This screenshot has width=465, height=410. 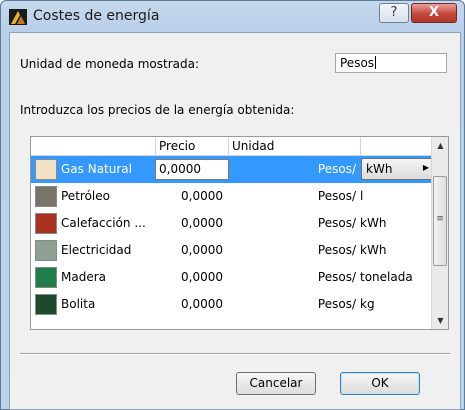 I want to click on unit-dropdown: kWh ▶, so click(x=398, y=169).